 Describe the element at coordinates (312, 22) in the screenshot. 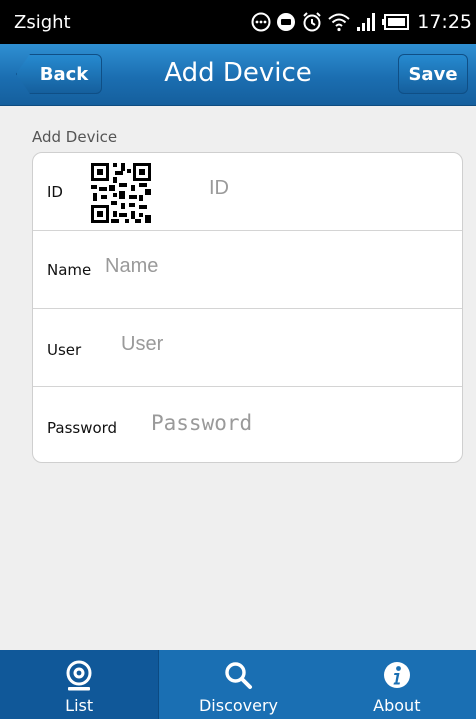

I see `alarm-icon` at that location.